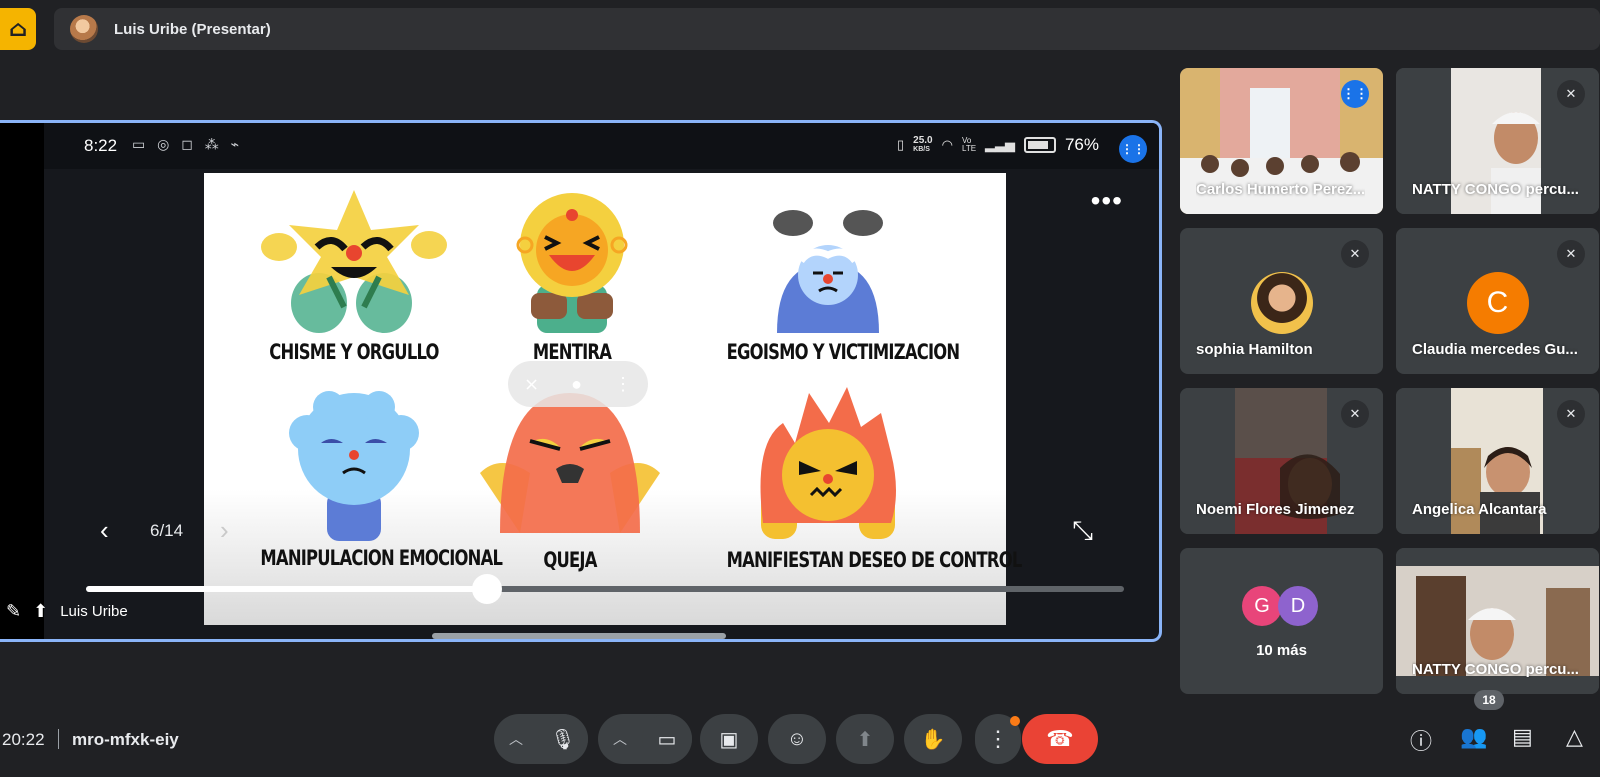  What do you see at coordinates (729, 739) in the screenshot?
I see `captions-icon: ▣` at bounding box center [729, 739].